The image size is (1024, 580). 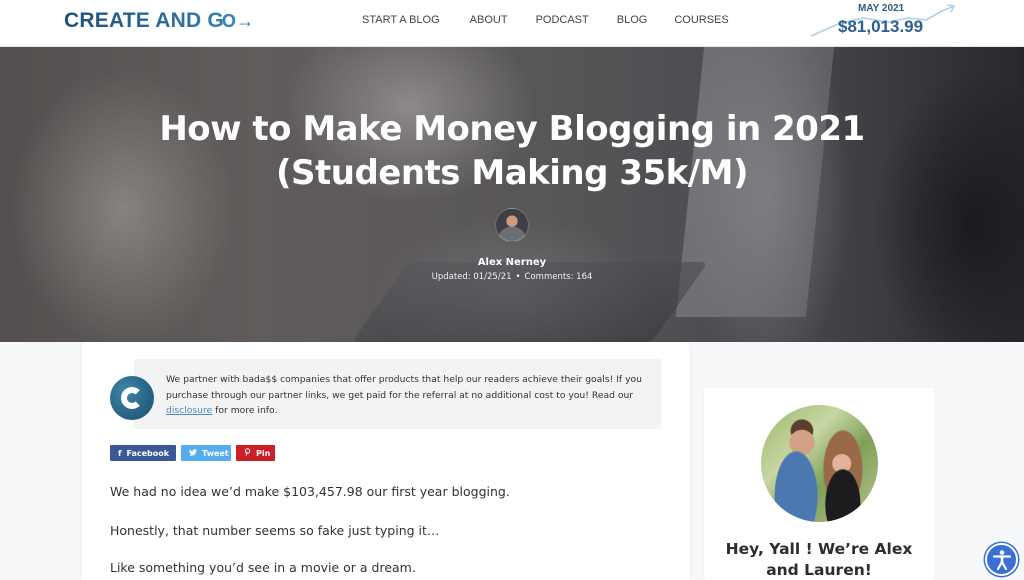 I want to click on income-month: MAY 2021, so click(x=881, y=8).